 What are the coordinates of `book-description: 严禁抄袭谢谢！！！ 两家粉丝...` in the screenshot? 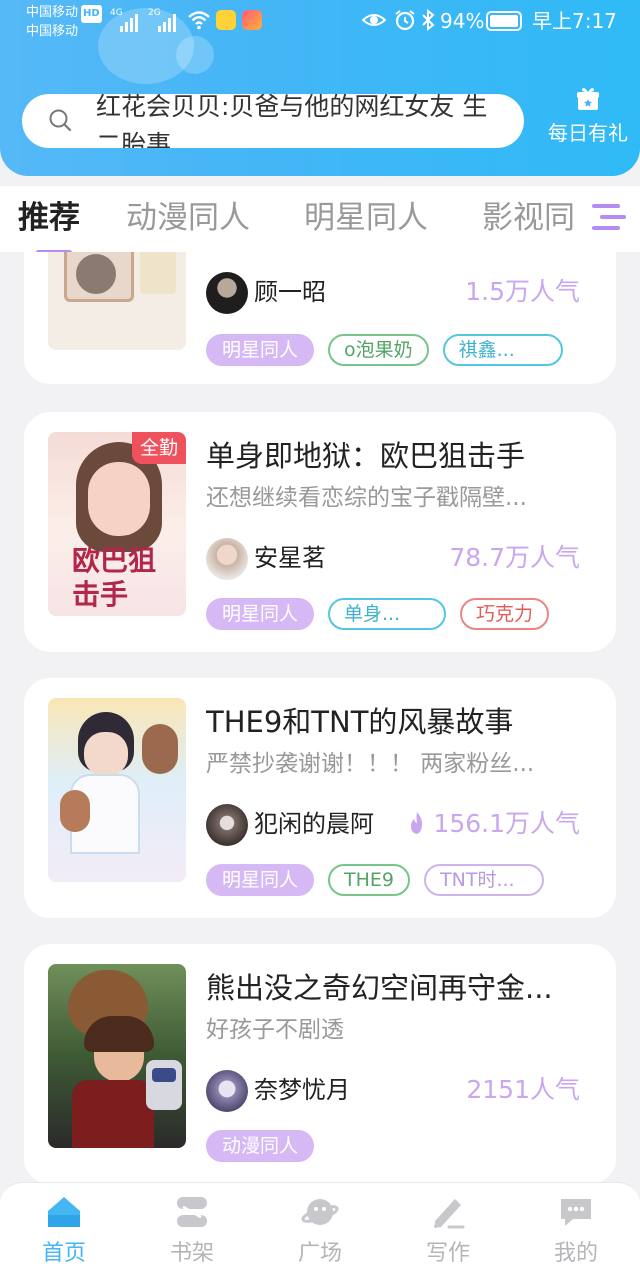 It's located at (370, 764).